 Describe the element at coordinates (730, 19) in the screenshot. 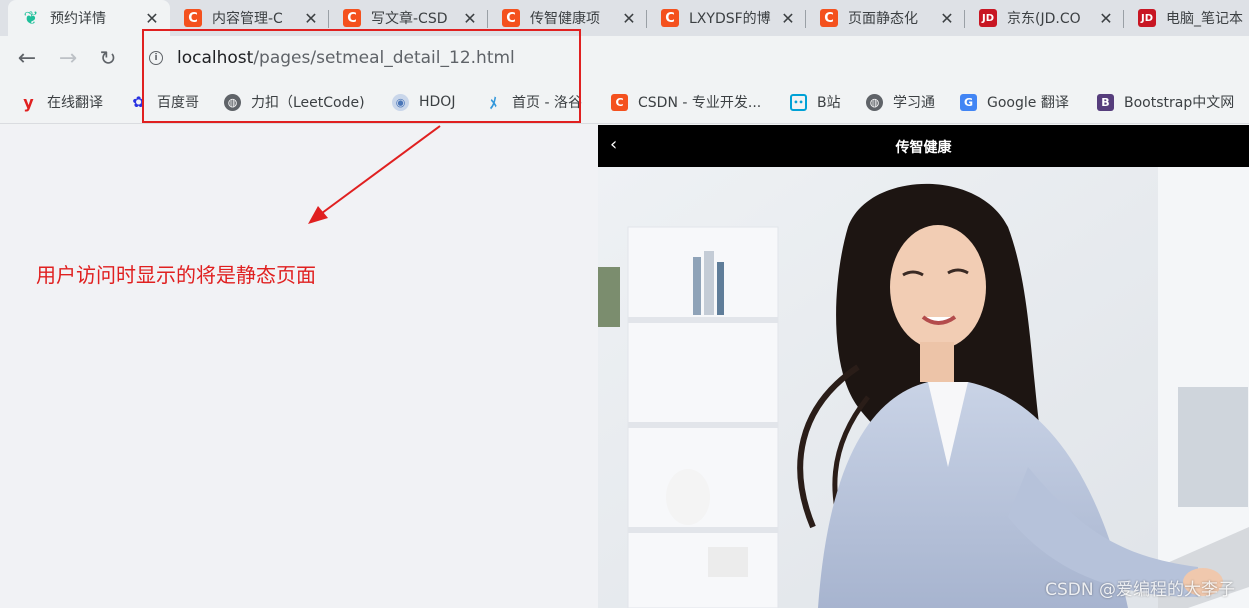

I see `tab-title: LXYDSF的博` at that location.